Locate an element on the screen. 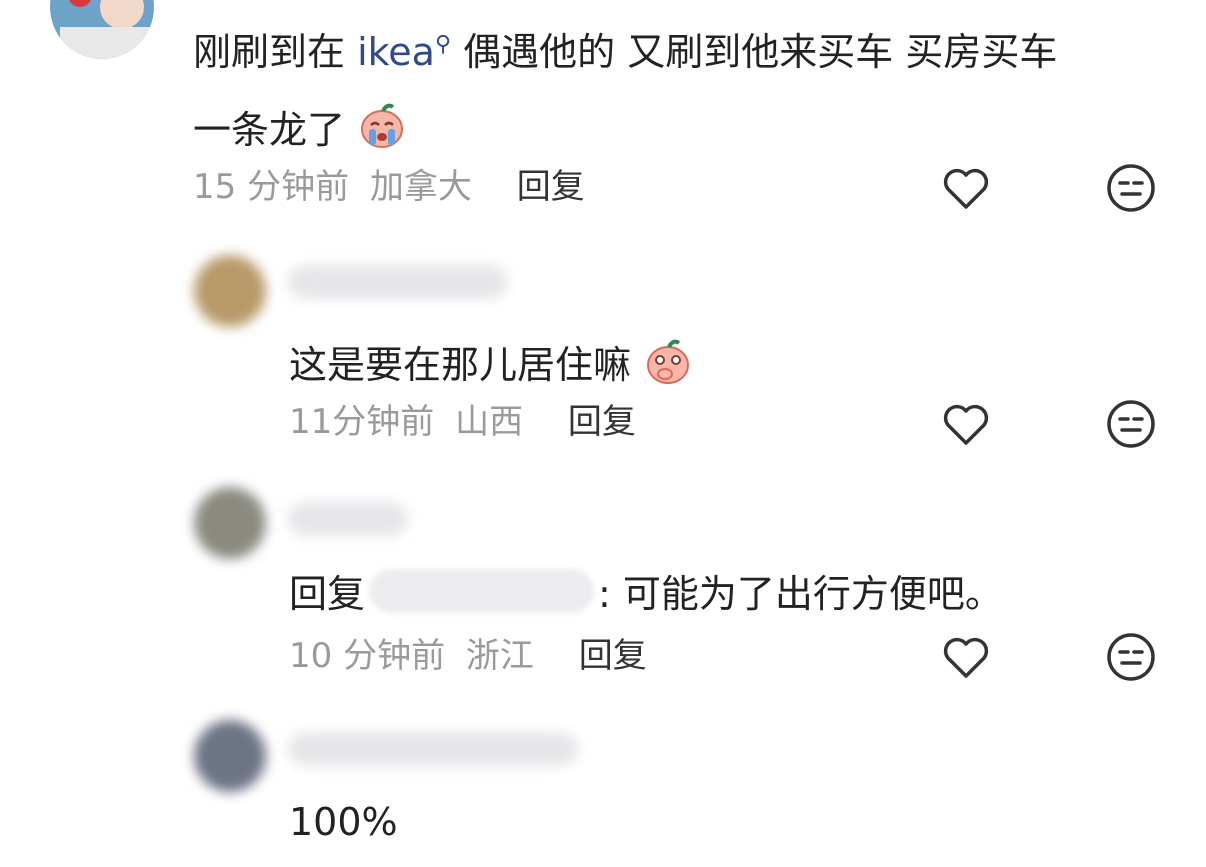  comment-meta: 11分钟前 山西 回复 is located at coordinates (462, 422).